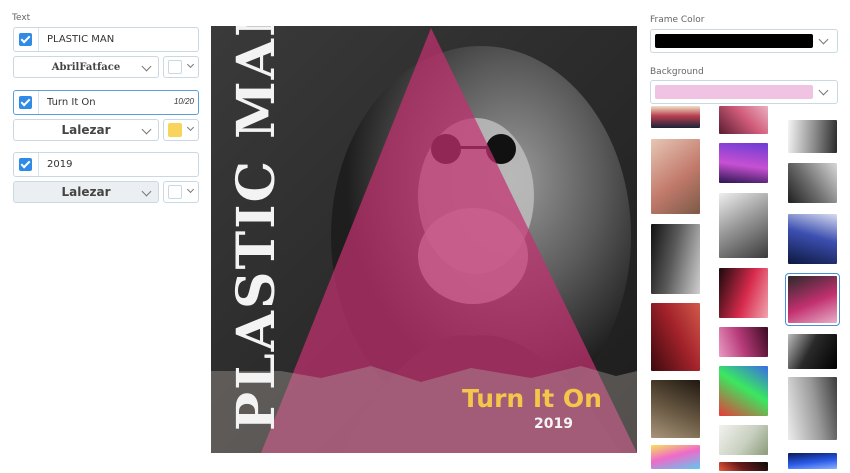 The width and height of the screenshot is (850, 473). Describe the element at coordinates (553, 424) in the screenshot. I see `poster-year: 2019` at that location.